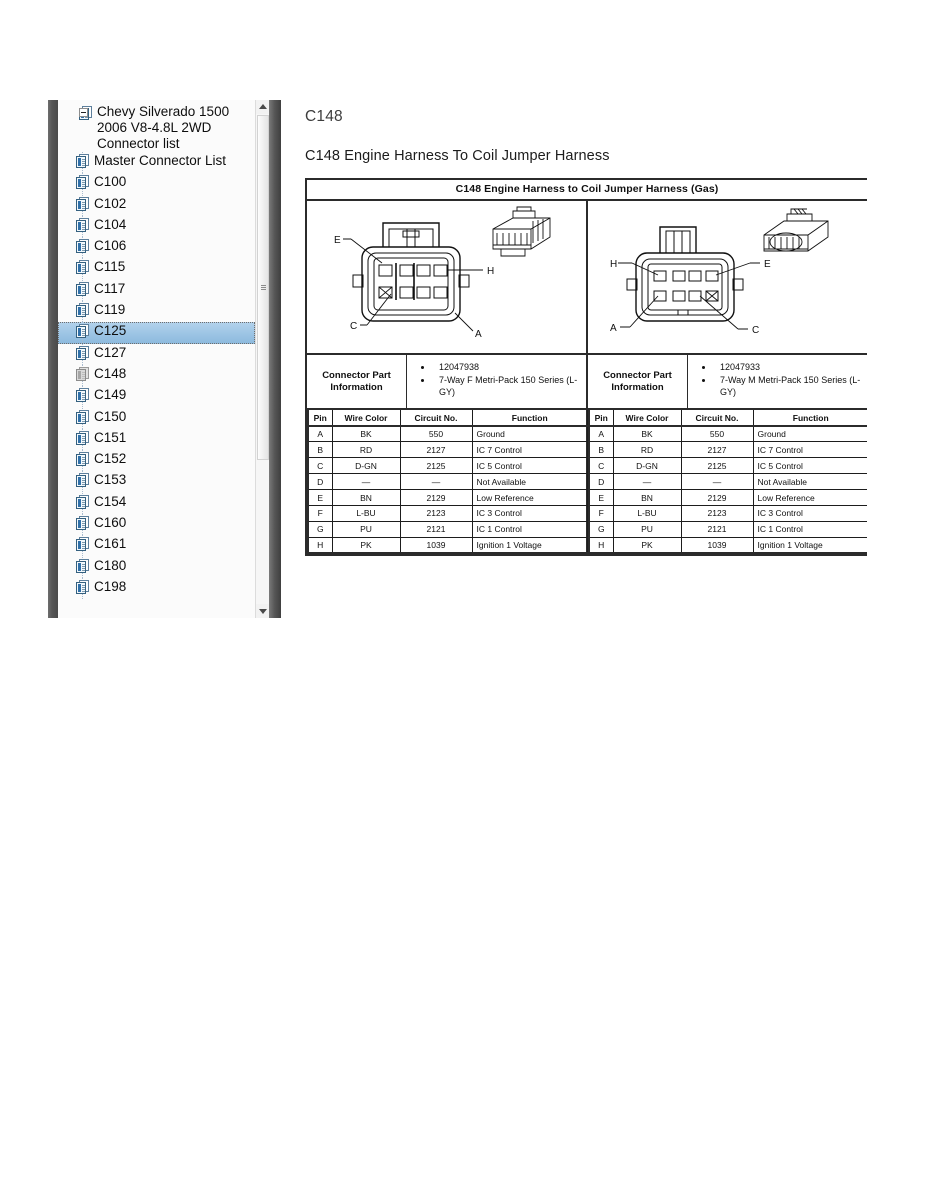 The image size is (928, 1200). I want to click on tree-item-master-connector-list: Master Connector List, so click(156, 163).